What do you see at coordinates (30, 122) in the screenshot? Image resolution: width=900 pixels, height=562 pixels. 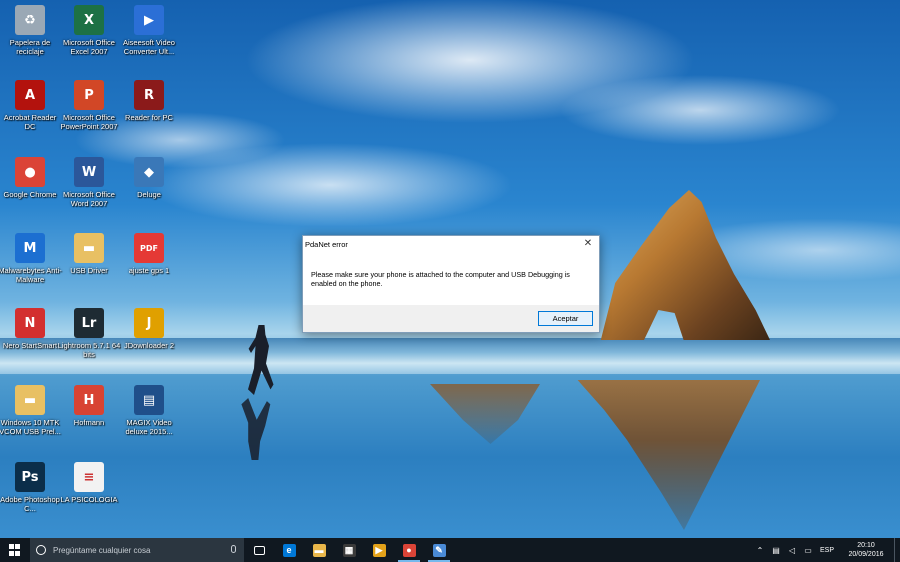 I see `desktop-shortcut-label: Acrobat Reader DC` at bounding box center [30, 122].